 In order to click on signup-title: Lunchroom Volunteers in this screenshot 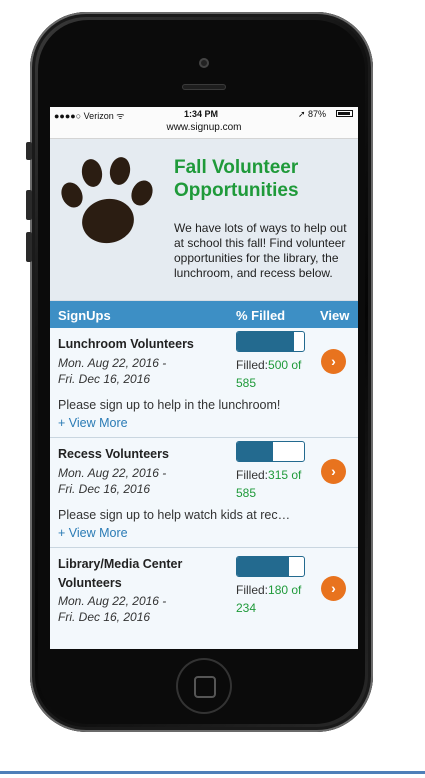, I will do `click(138, 344)`.